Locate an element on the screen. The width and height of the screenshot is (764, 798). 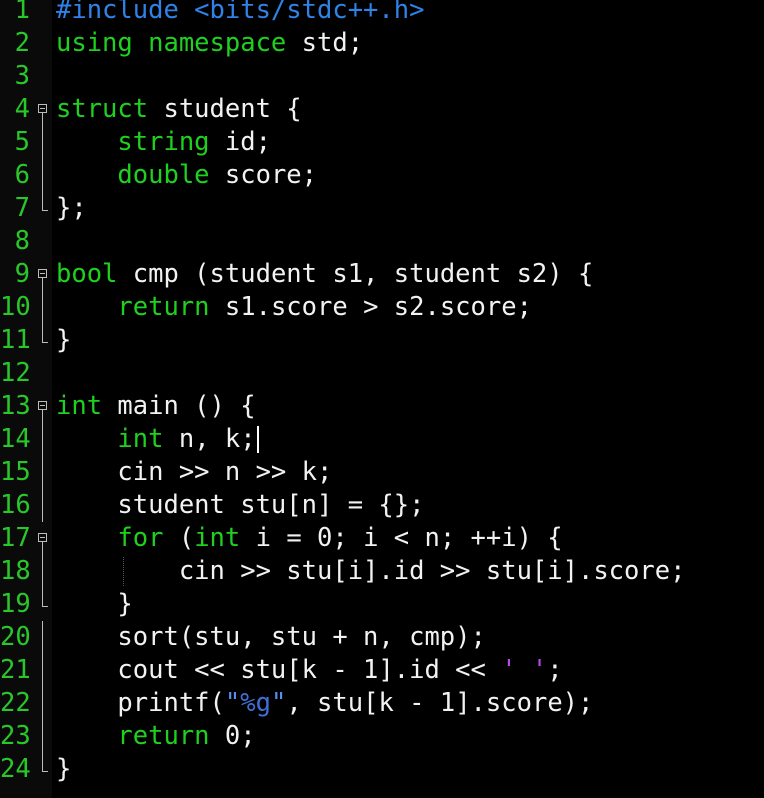
code-text: cin >> n >> k; is located at coordinates (194, 472).